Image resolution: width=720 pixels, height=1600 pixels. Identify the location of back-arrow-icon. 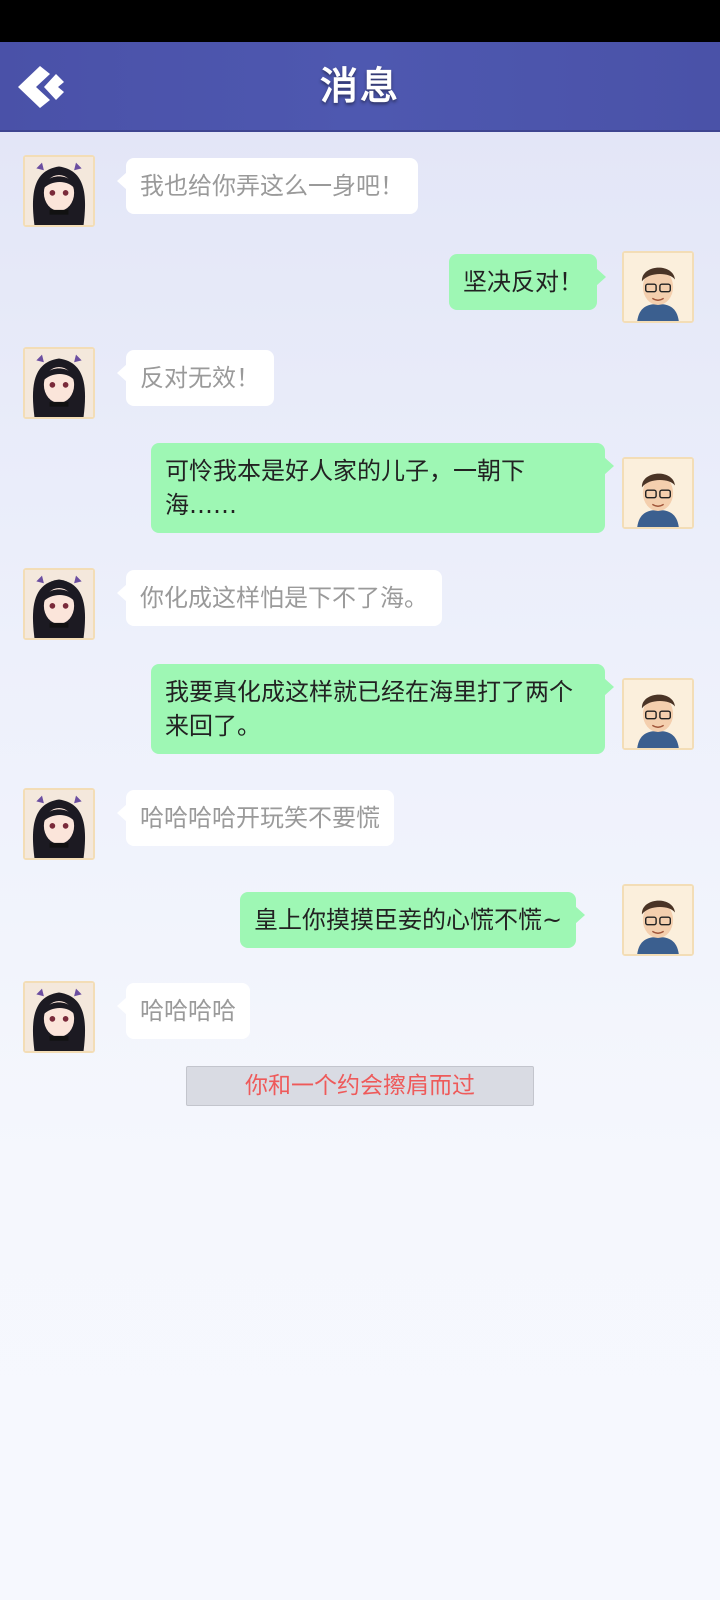
(41, 87).